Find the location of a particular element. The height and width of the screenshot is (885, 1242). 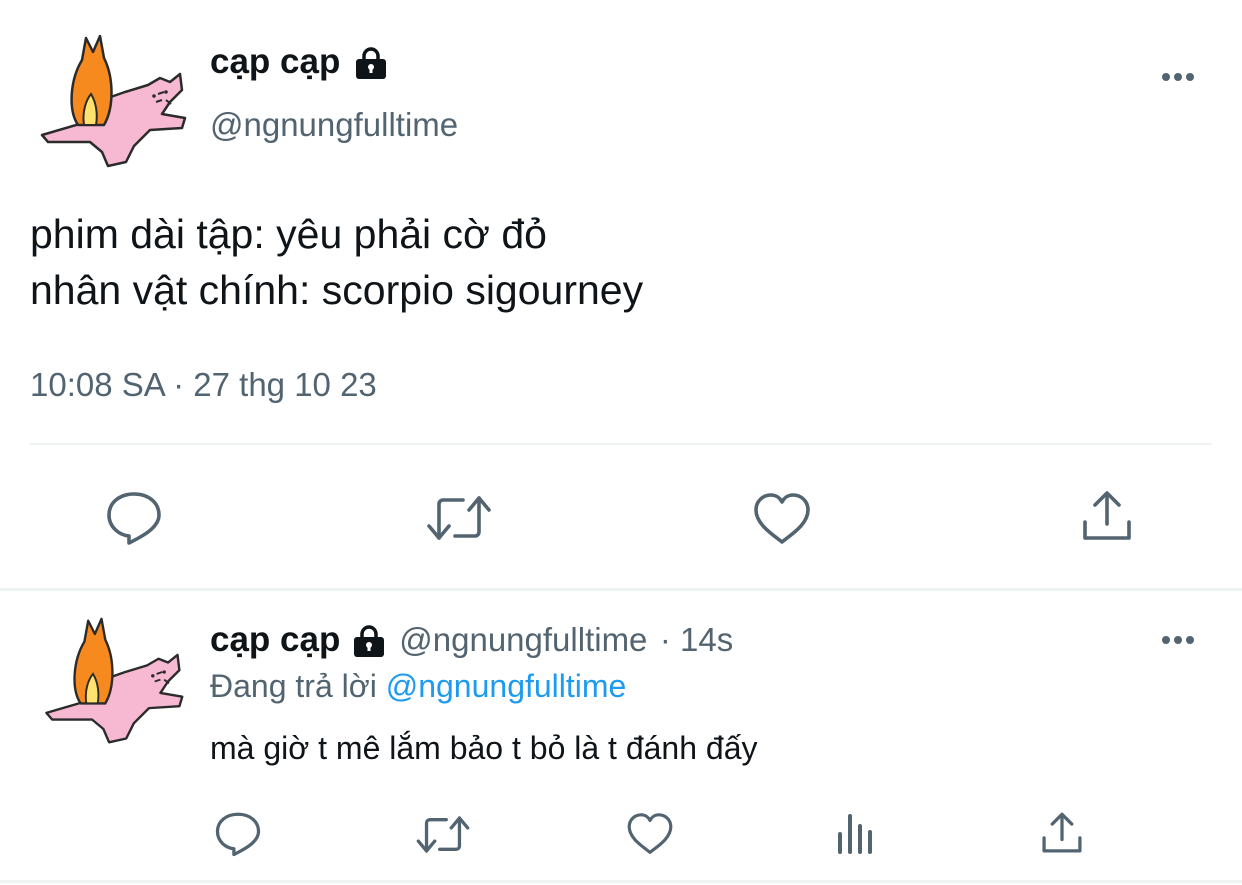

tweet-text-line-1: phim dài tập: yêu phải cờ đỏ is located at coordinates (288, 234).